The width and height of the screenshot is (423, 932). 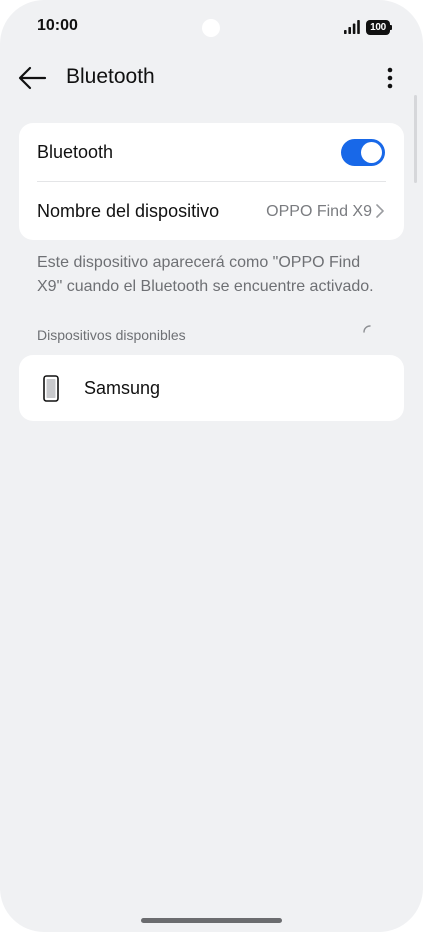 I want to click on chevron-right-icon, so click(x=380, y=211).